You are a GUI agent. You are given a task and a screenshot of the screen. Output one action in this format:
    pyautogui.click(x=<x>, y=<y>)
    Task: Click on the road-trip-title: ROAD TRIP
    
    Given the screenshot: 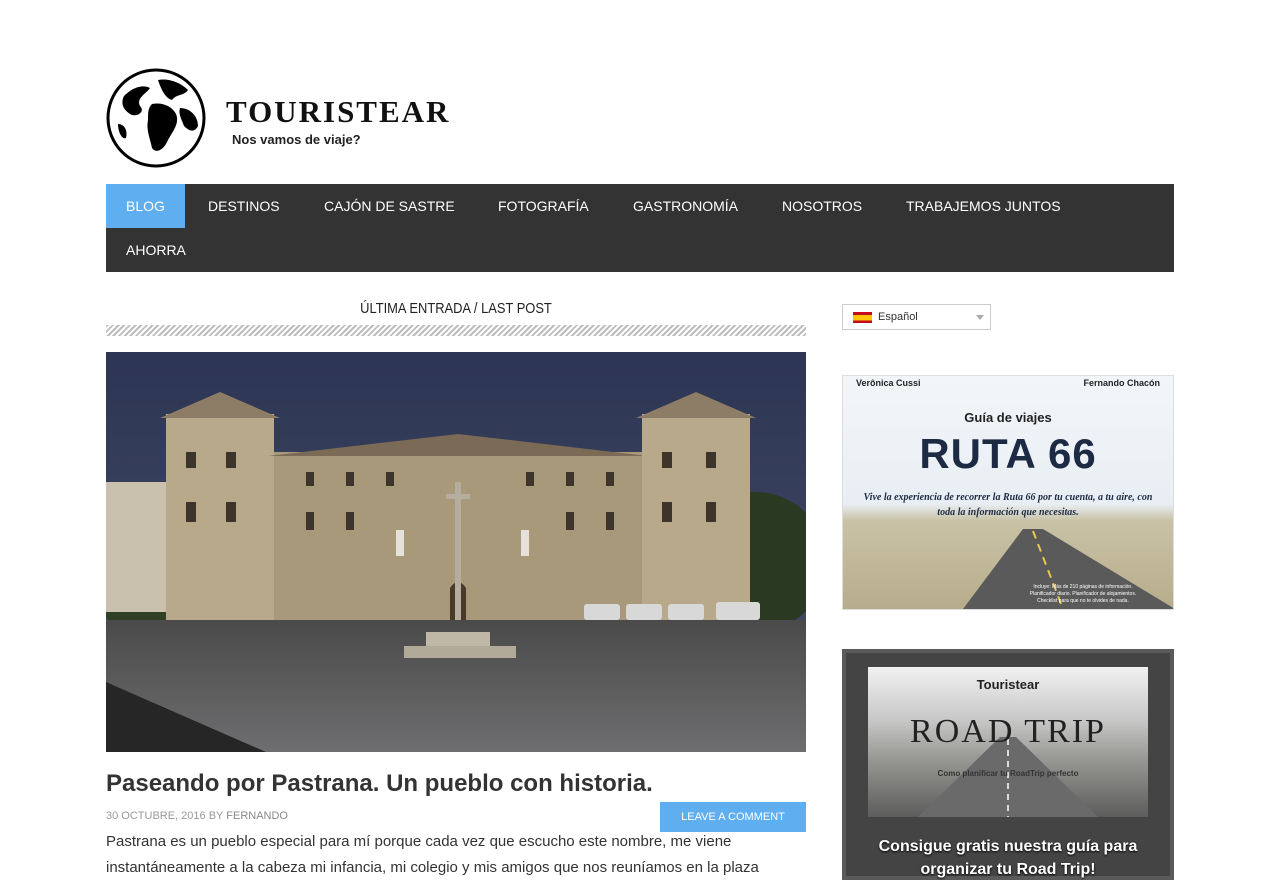 What is the action you would take?
    pyautogui.click(x=1008, y=731)
    